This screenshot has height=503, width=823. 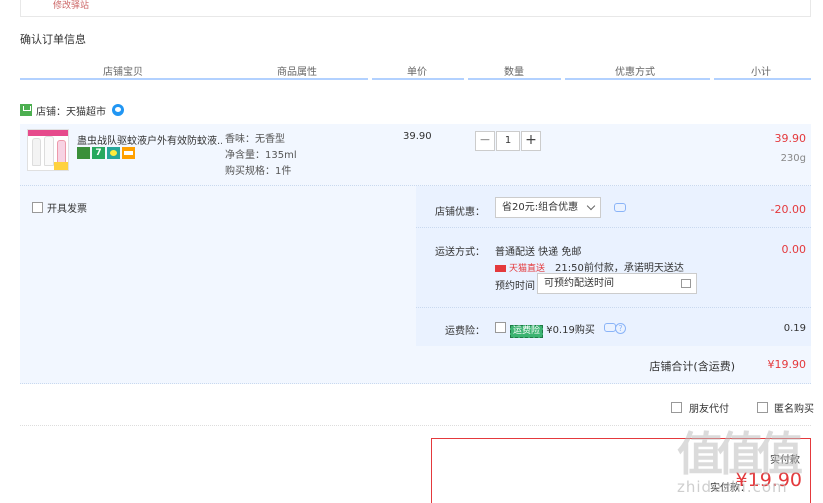 I want to click on tmall-logo-icon, so click(x=500, y=268).